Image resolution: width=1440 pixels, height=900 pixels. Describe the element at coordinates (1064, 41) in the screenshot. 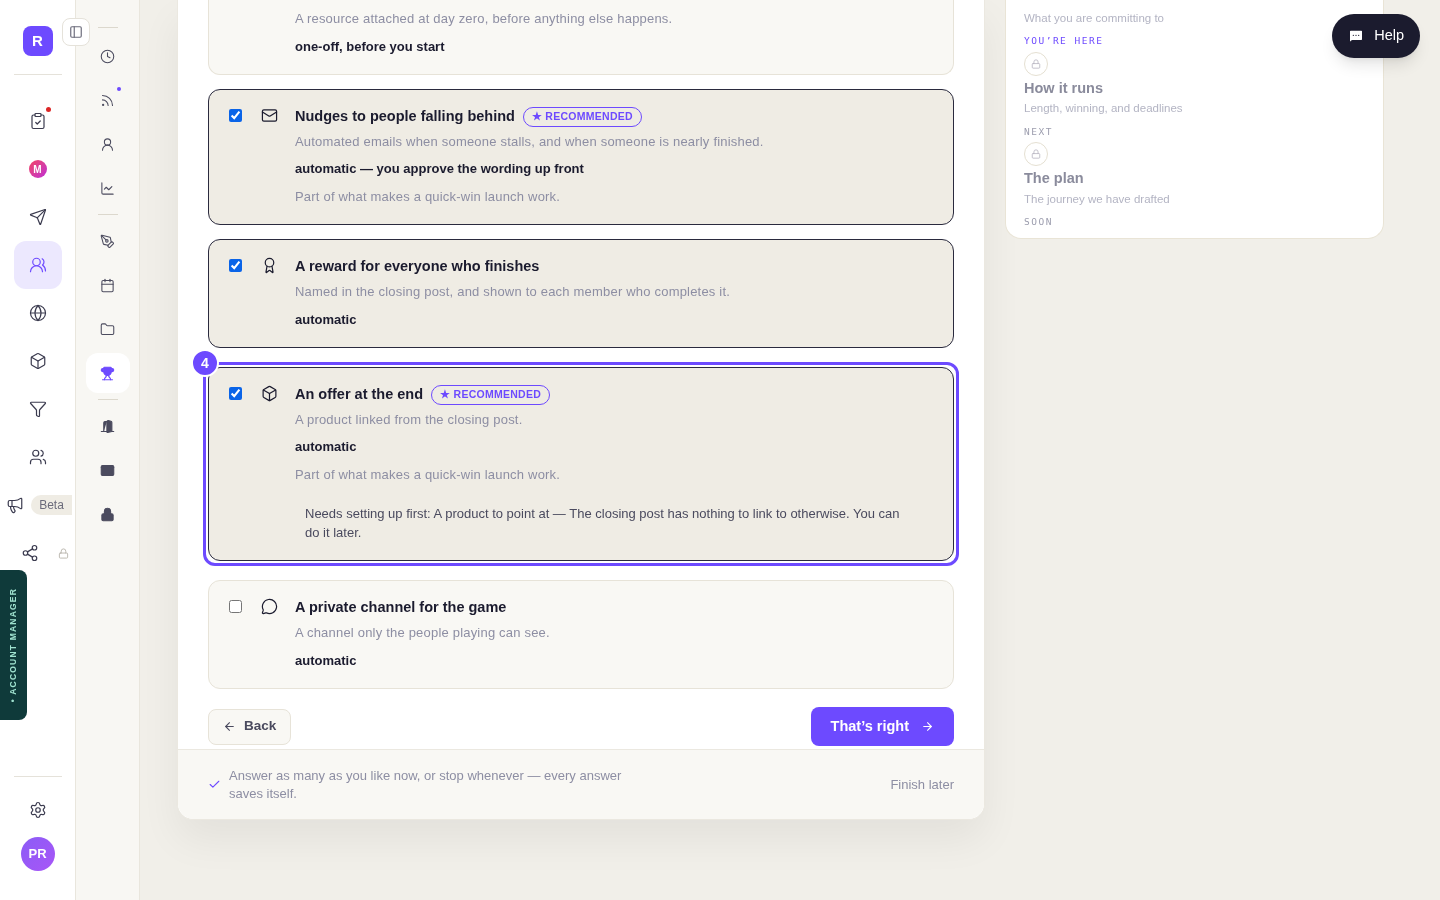

I see `step-status: YOU’RE HERE` at that location.